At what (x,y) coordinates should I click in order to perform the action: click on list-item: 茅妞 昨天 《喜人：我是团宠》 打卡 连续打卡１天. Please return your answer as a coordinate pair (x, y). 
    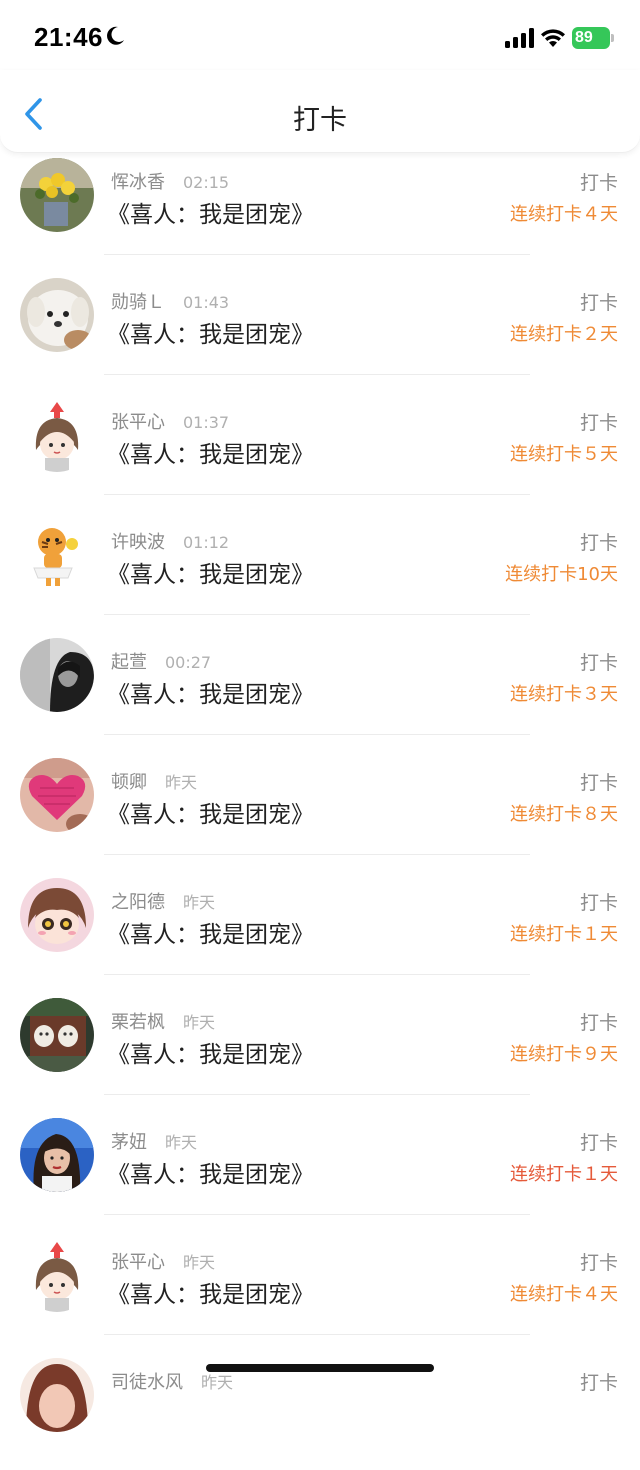
    Looking at the image, I should click on (320, 1170).